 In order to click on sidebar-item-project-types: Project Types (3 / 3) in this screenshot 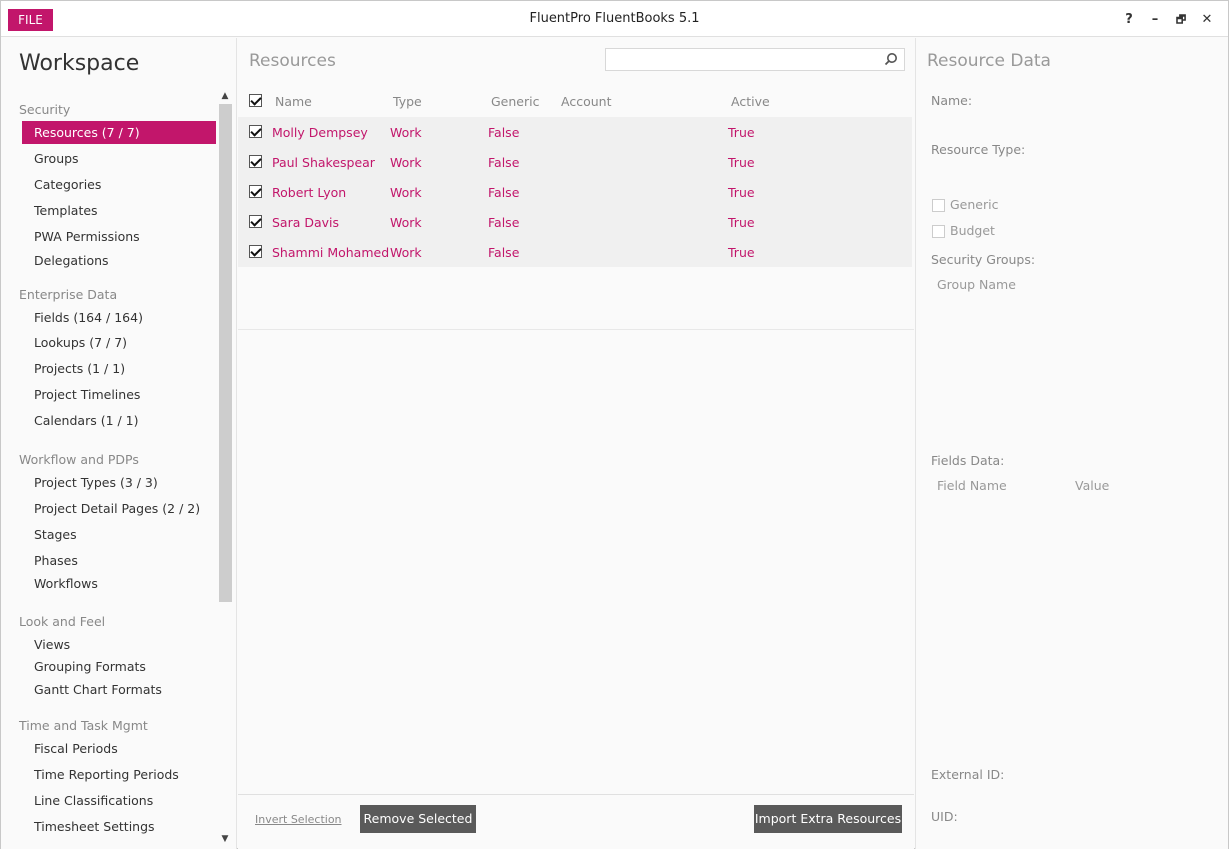, I will do `click(119, 482)`.